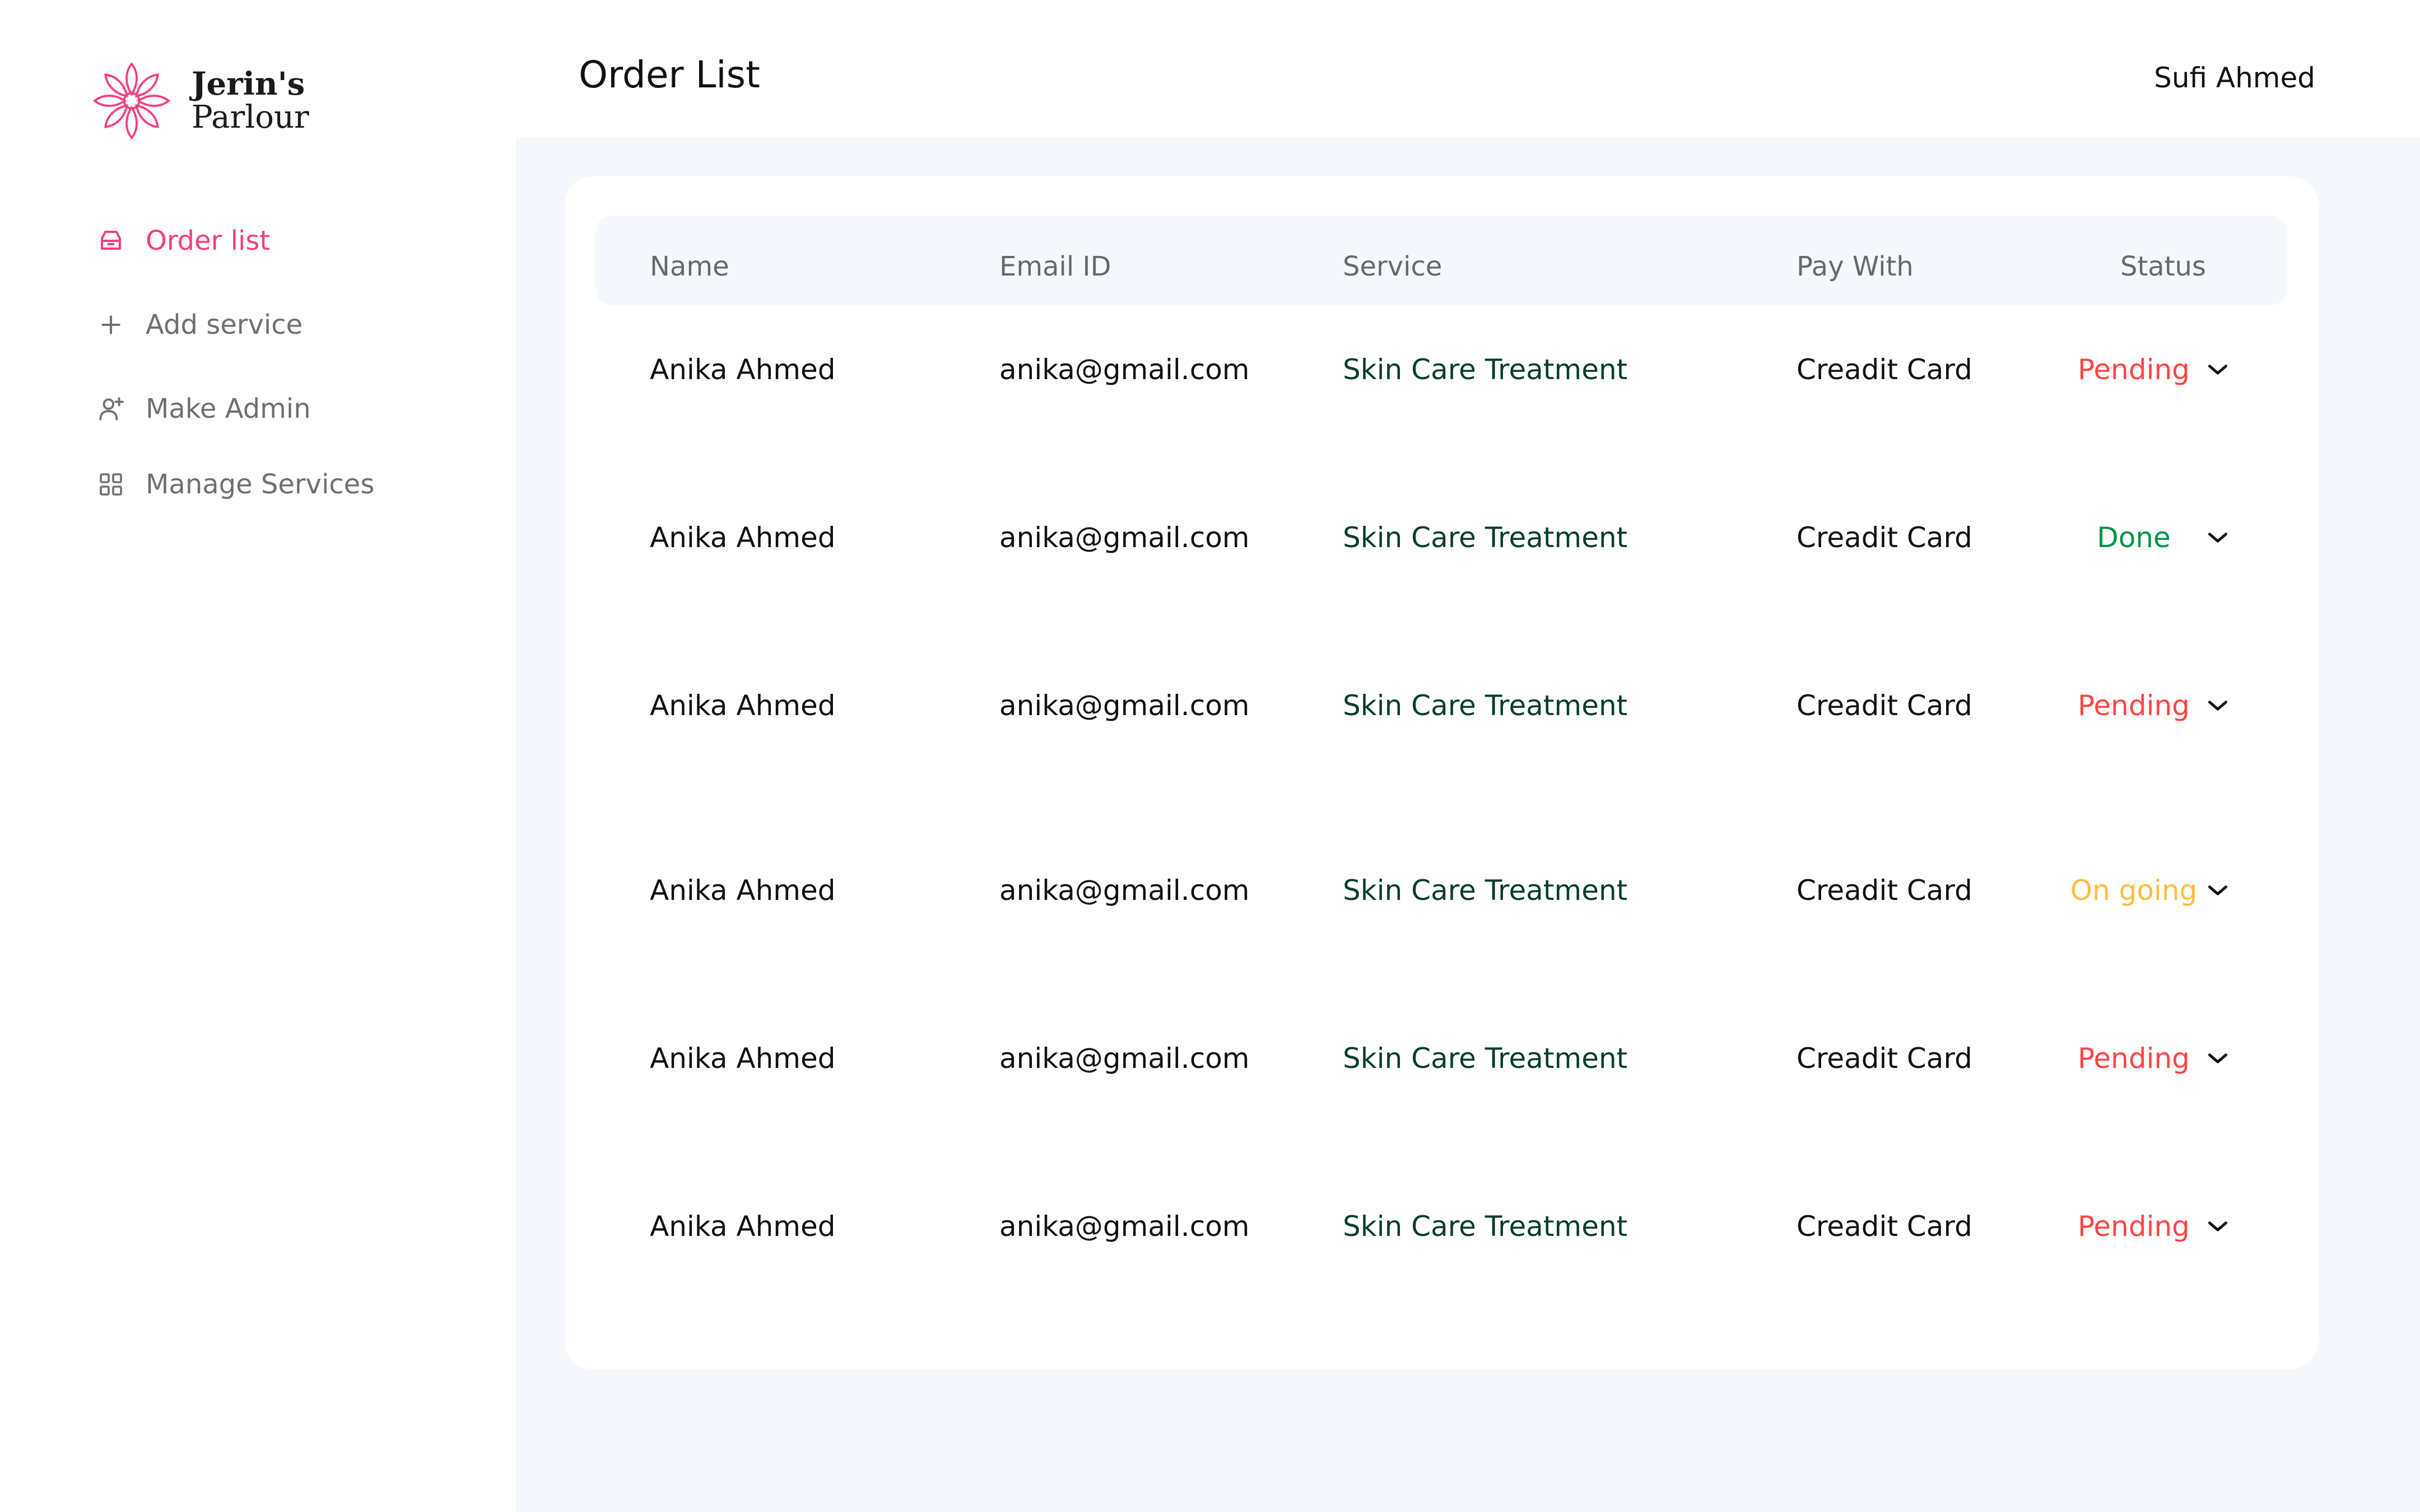 This screenshot has height=1512, width=2420. I want to click on column-header-service: Service, so click(1392, 267).